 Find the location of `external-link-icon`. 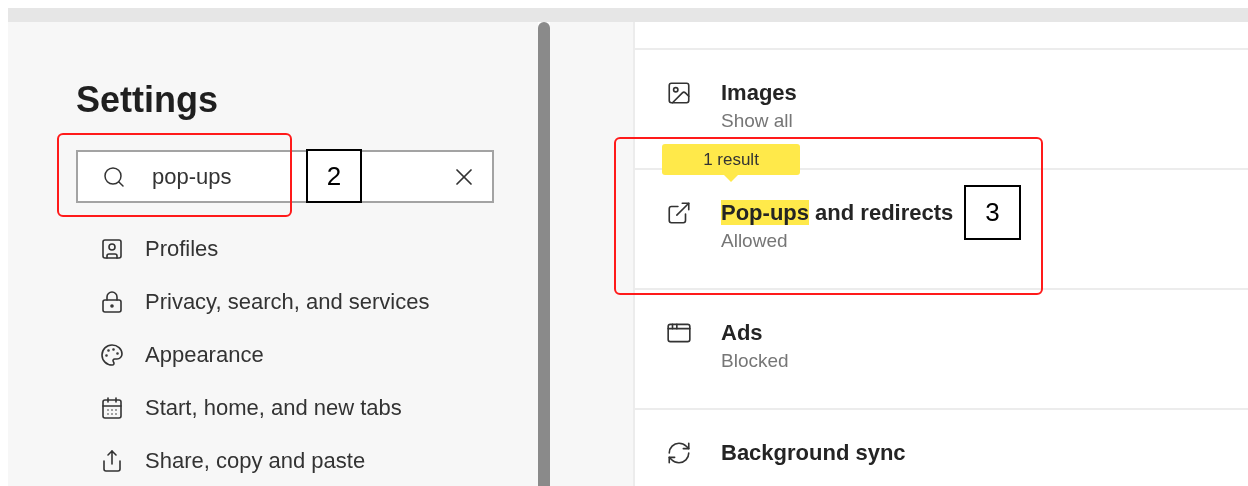

external-link-icon is located at coordinates (679, 213).